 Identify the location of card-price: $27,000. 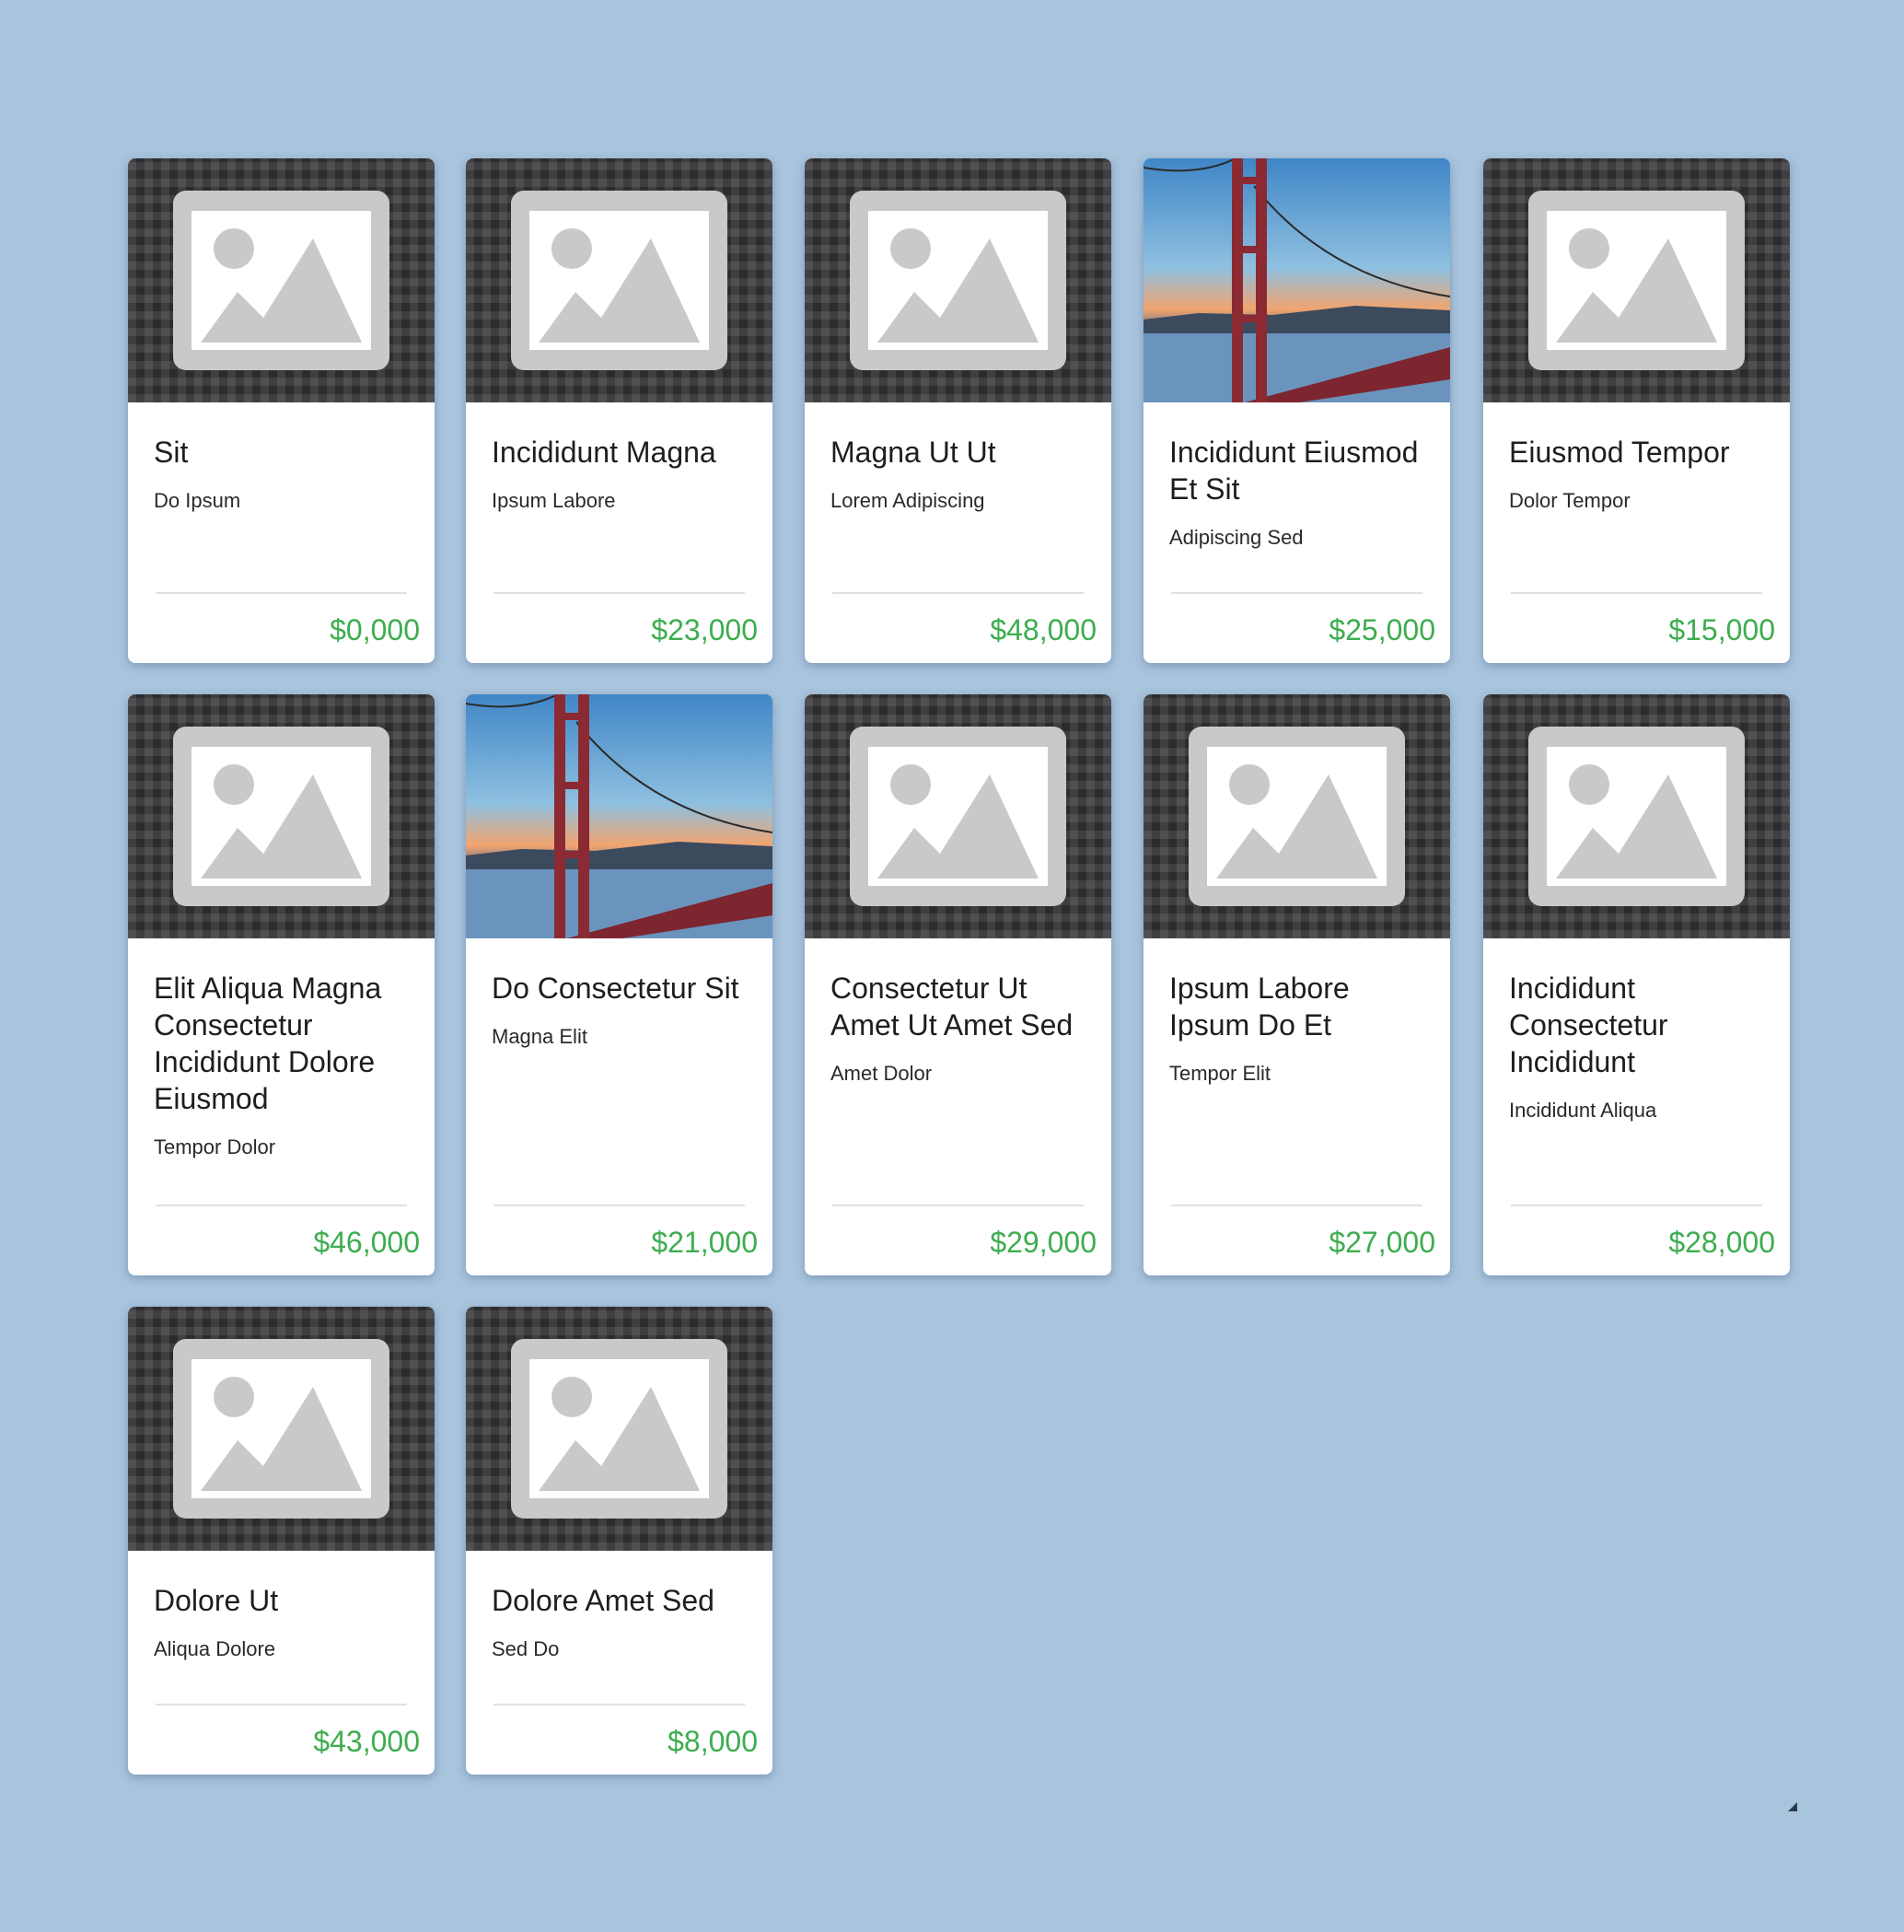
(1382, 1242).